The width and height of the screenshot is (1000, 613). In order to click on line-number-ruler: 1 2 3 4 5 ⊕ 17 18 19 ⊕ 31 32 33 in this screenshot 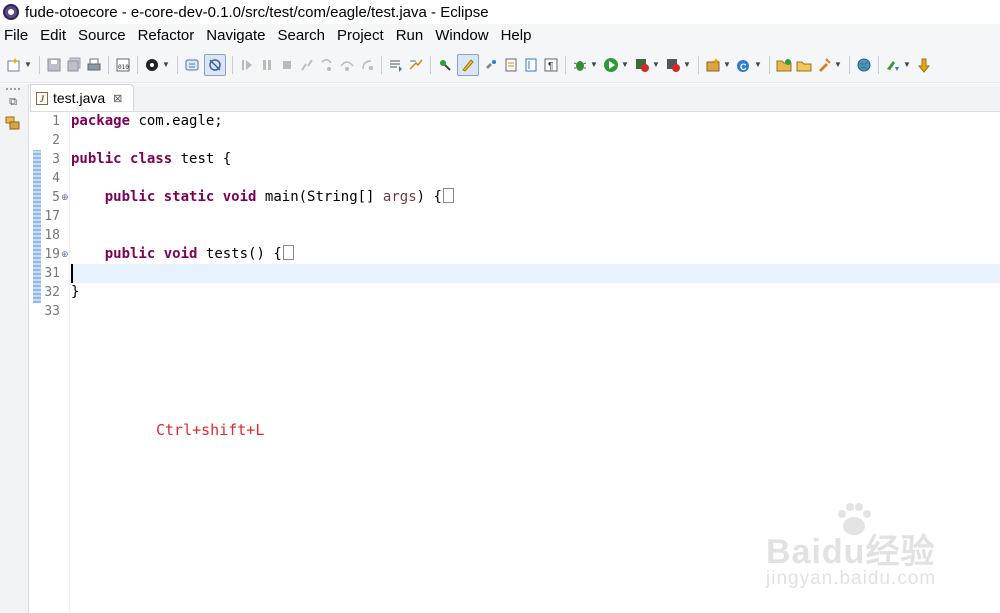, I will do `click(56, 362)`.